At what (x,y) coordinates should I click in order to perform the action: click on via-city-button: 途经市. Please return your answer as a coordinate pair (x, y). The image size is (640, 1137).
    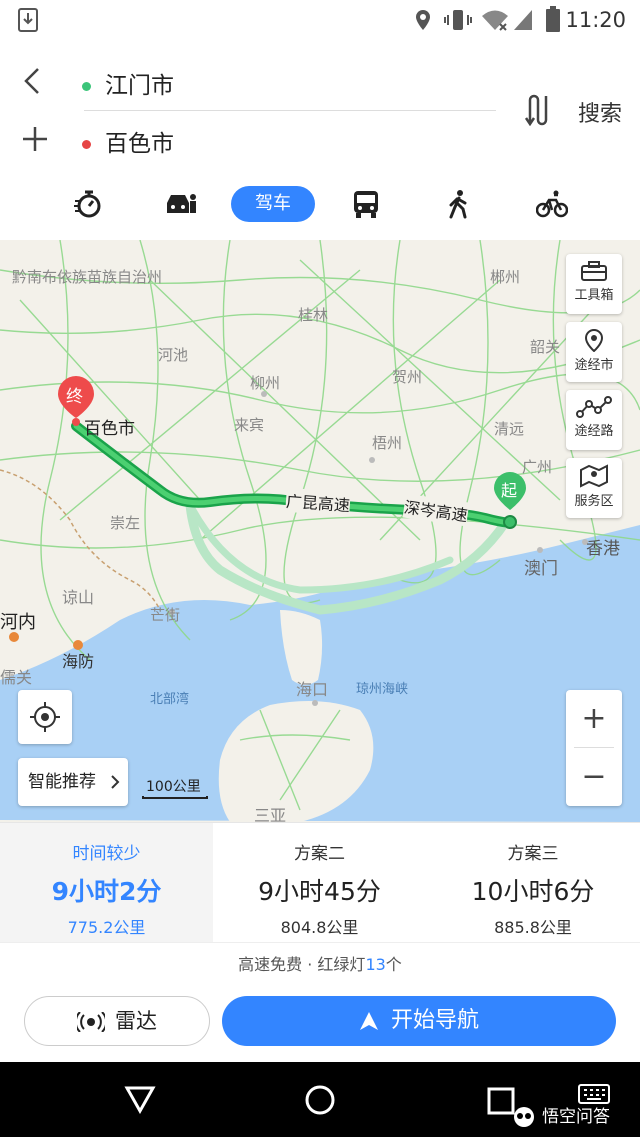
    Looking at the image, I should click on (594, 352).